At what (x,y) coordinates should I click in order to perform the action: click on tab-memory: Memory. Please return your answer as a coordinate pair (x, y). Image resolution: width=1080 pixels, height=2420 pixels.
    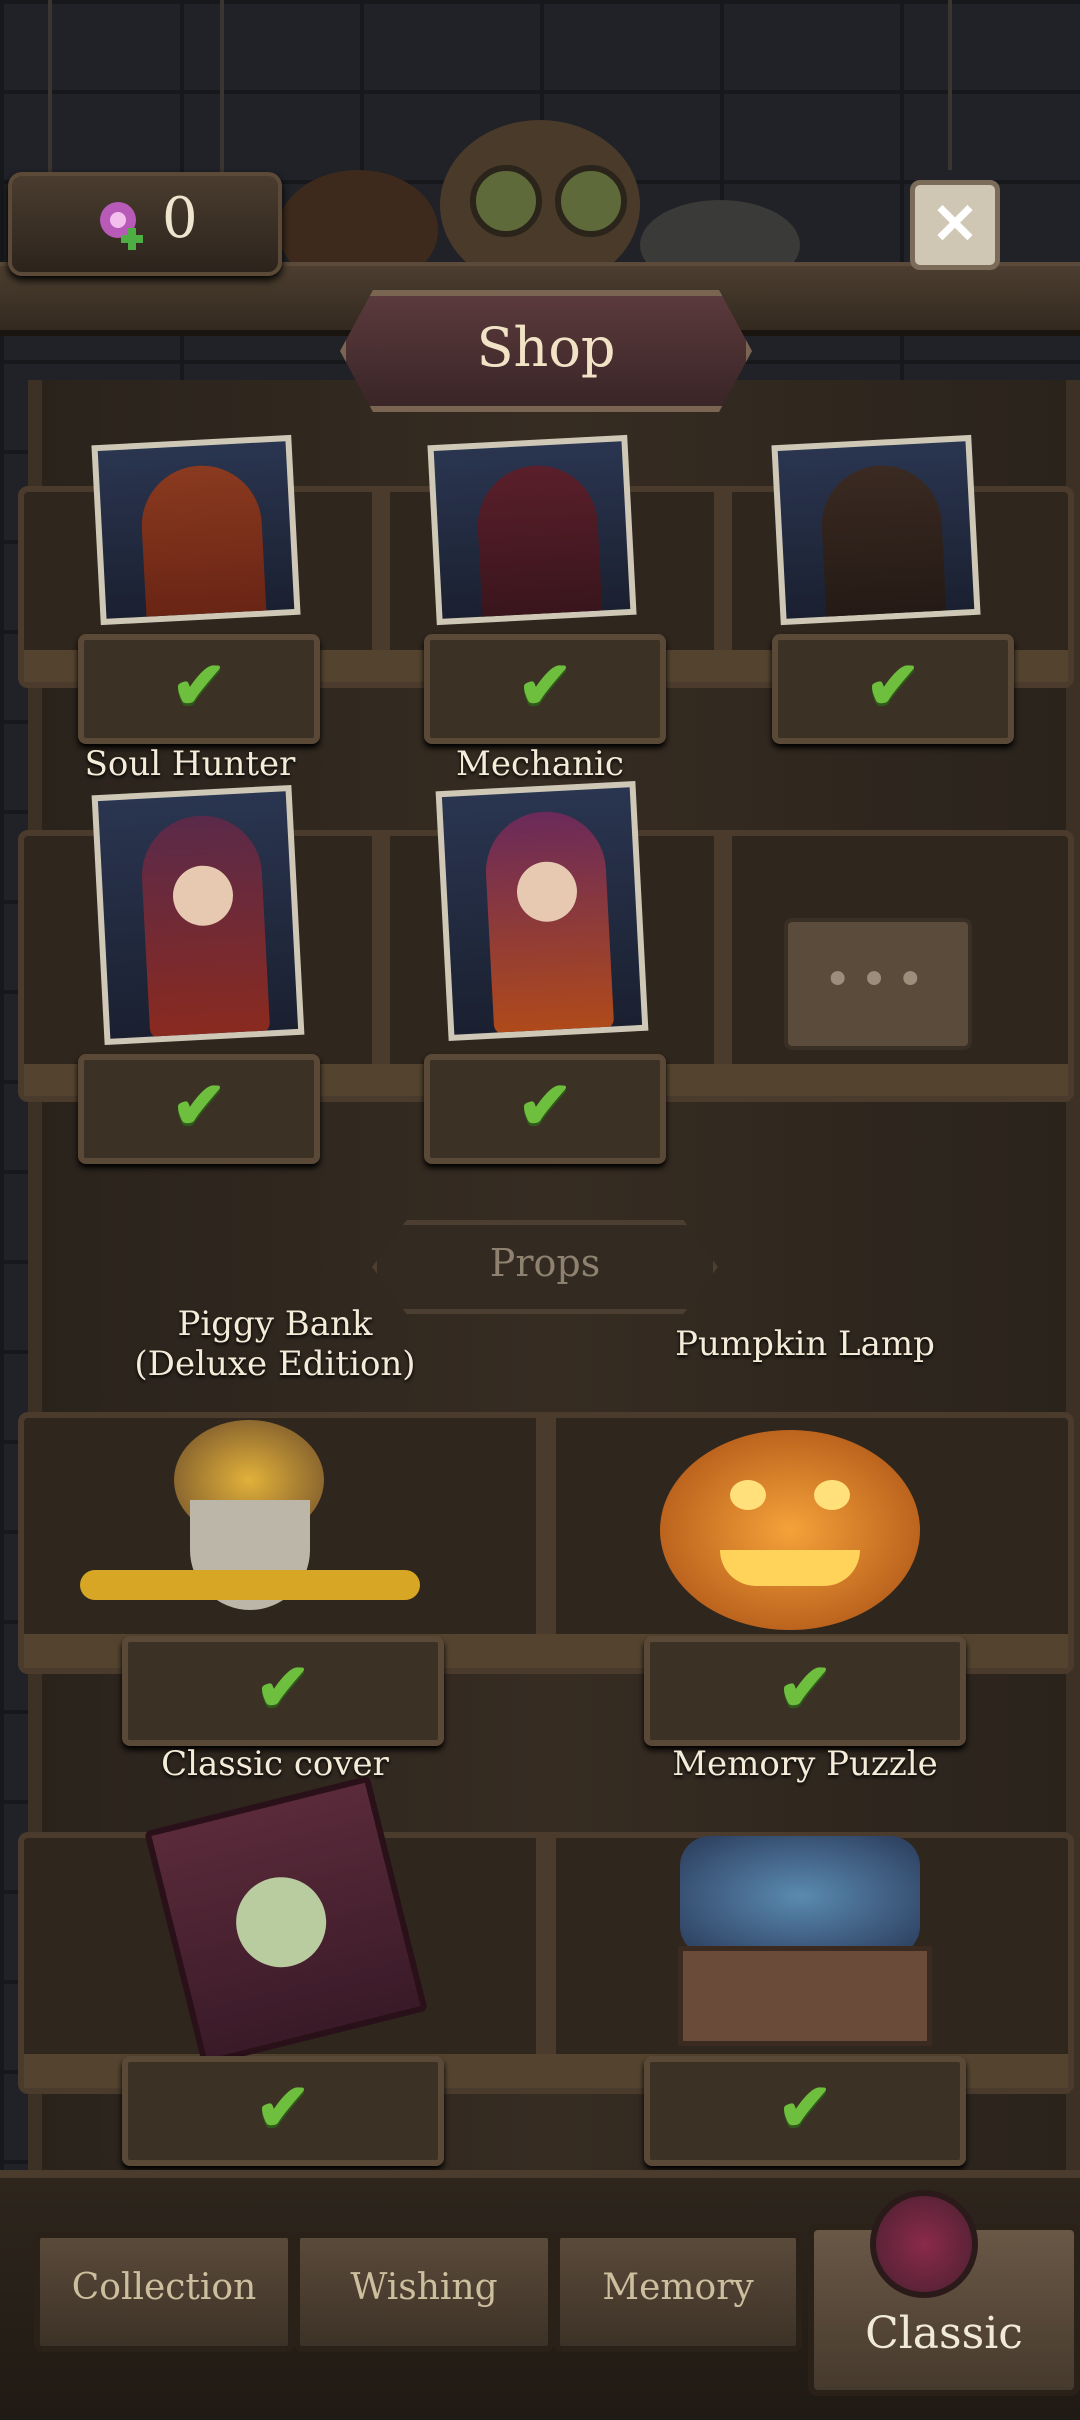
    Looking at the image, I should click on (678, 2292).